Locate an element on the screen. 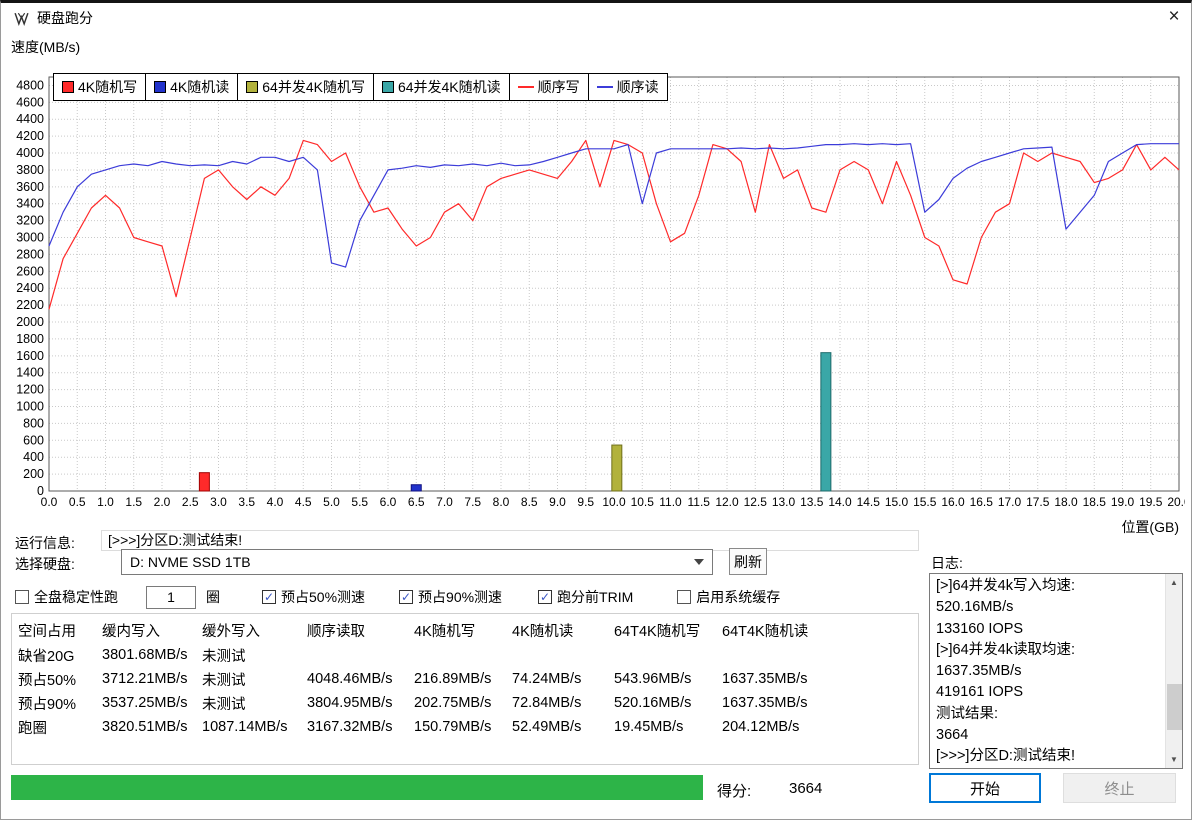  loops-input is located at coordinates (171, 597).